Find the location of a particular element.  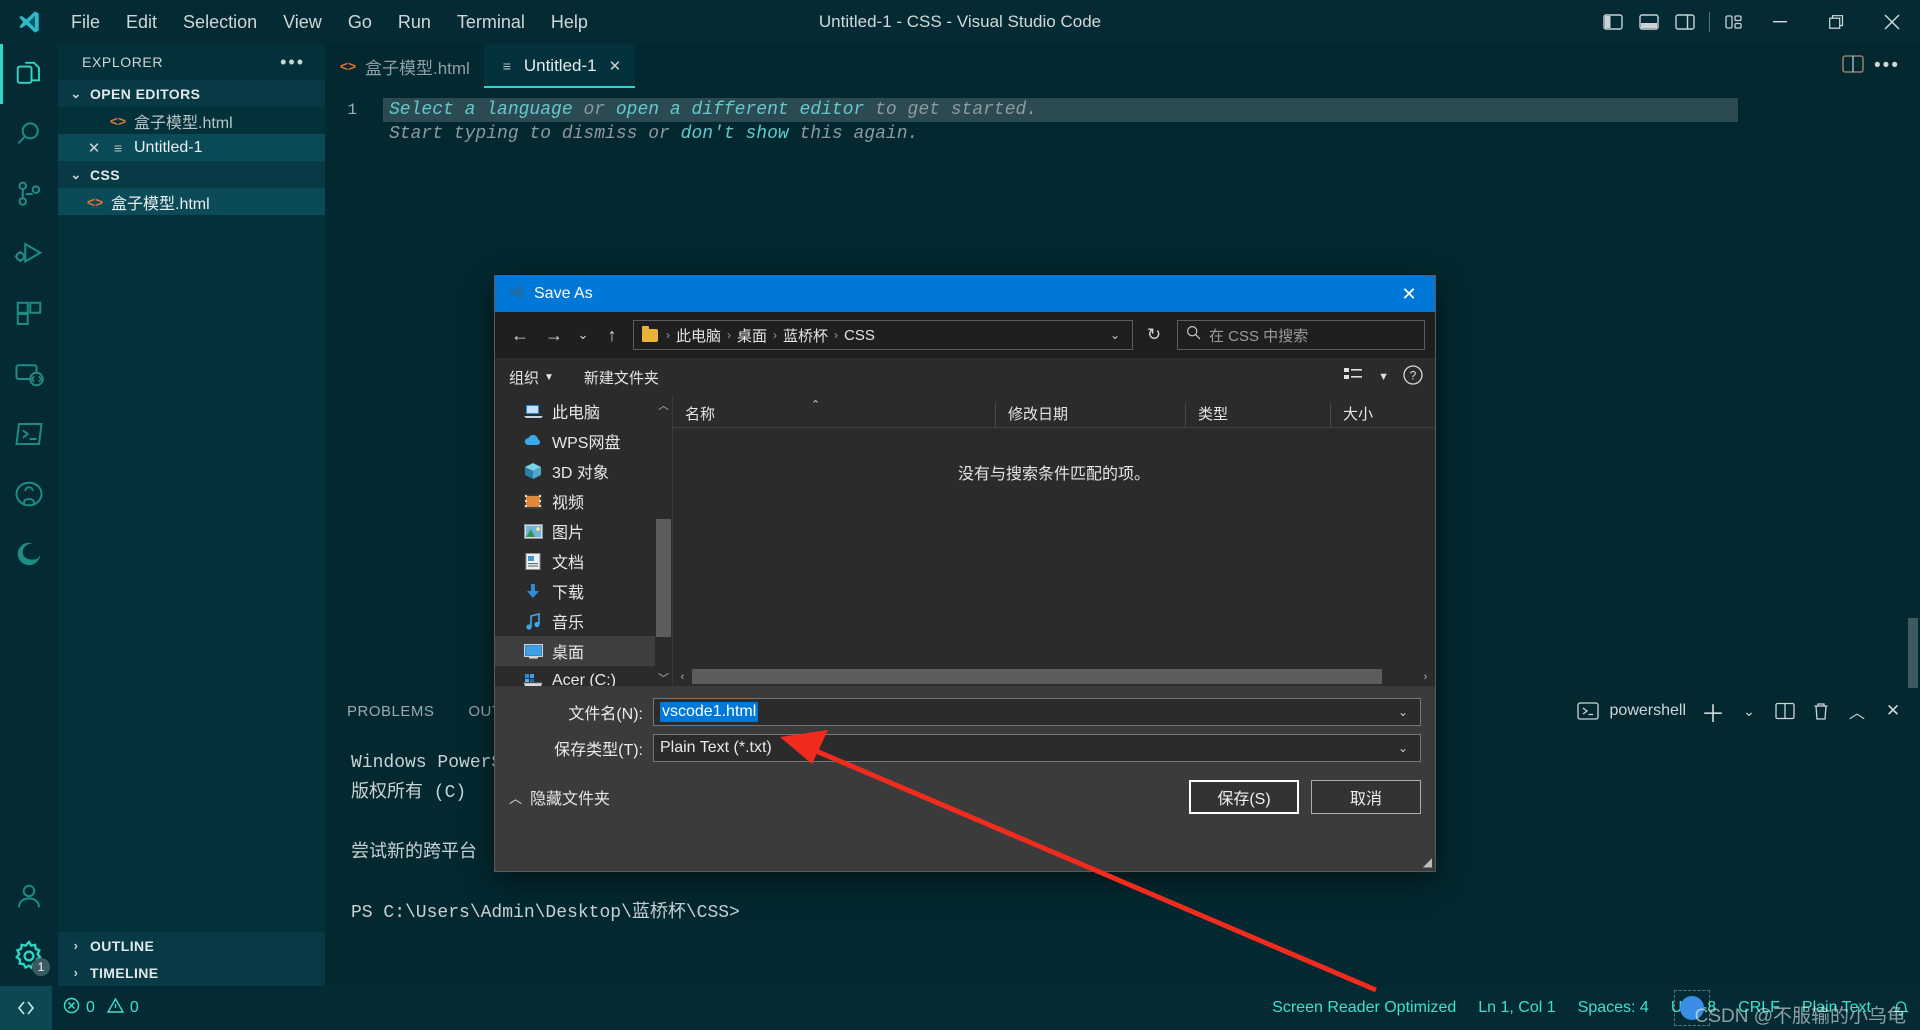

activity-source-control is located at coordinates (29, 194).